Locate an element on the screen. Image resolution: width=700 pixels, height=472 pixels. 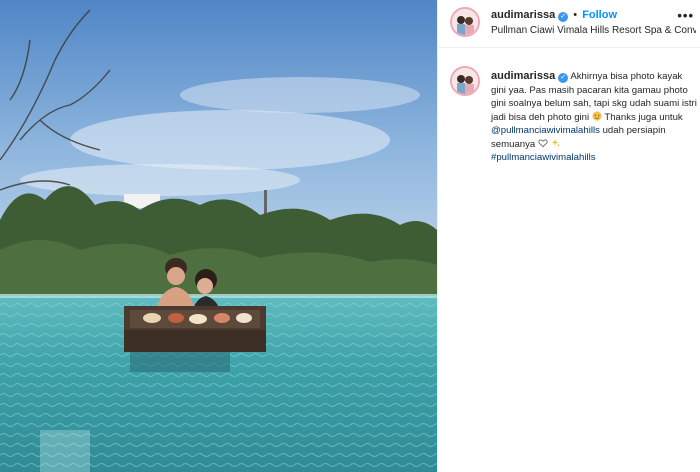
hashtag-link: #pullmanciawivimalahills is located at coordinates (543, 157).